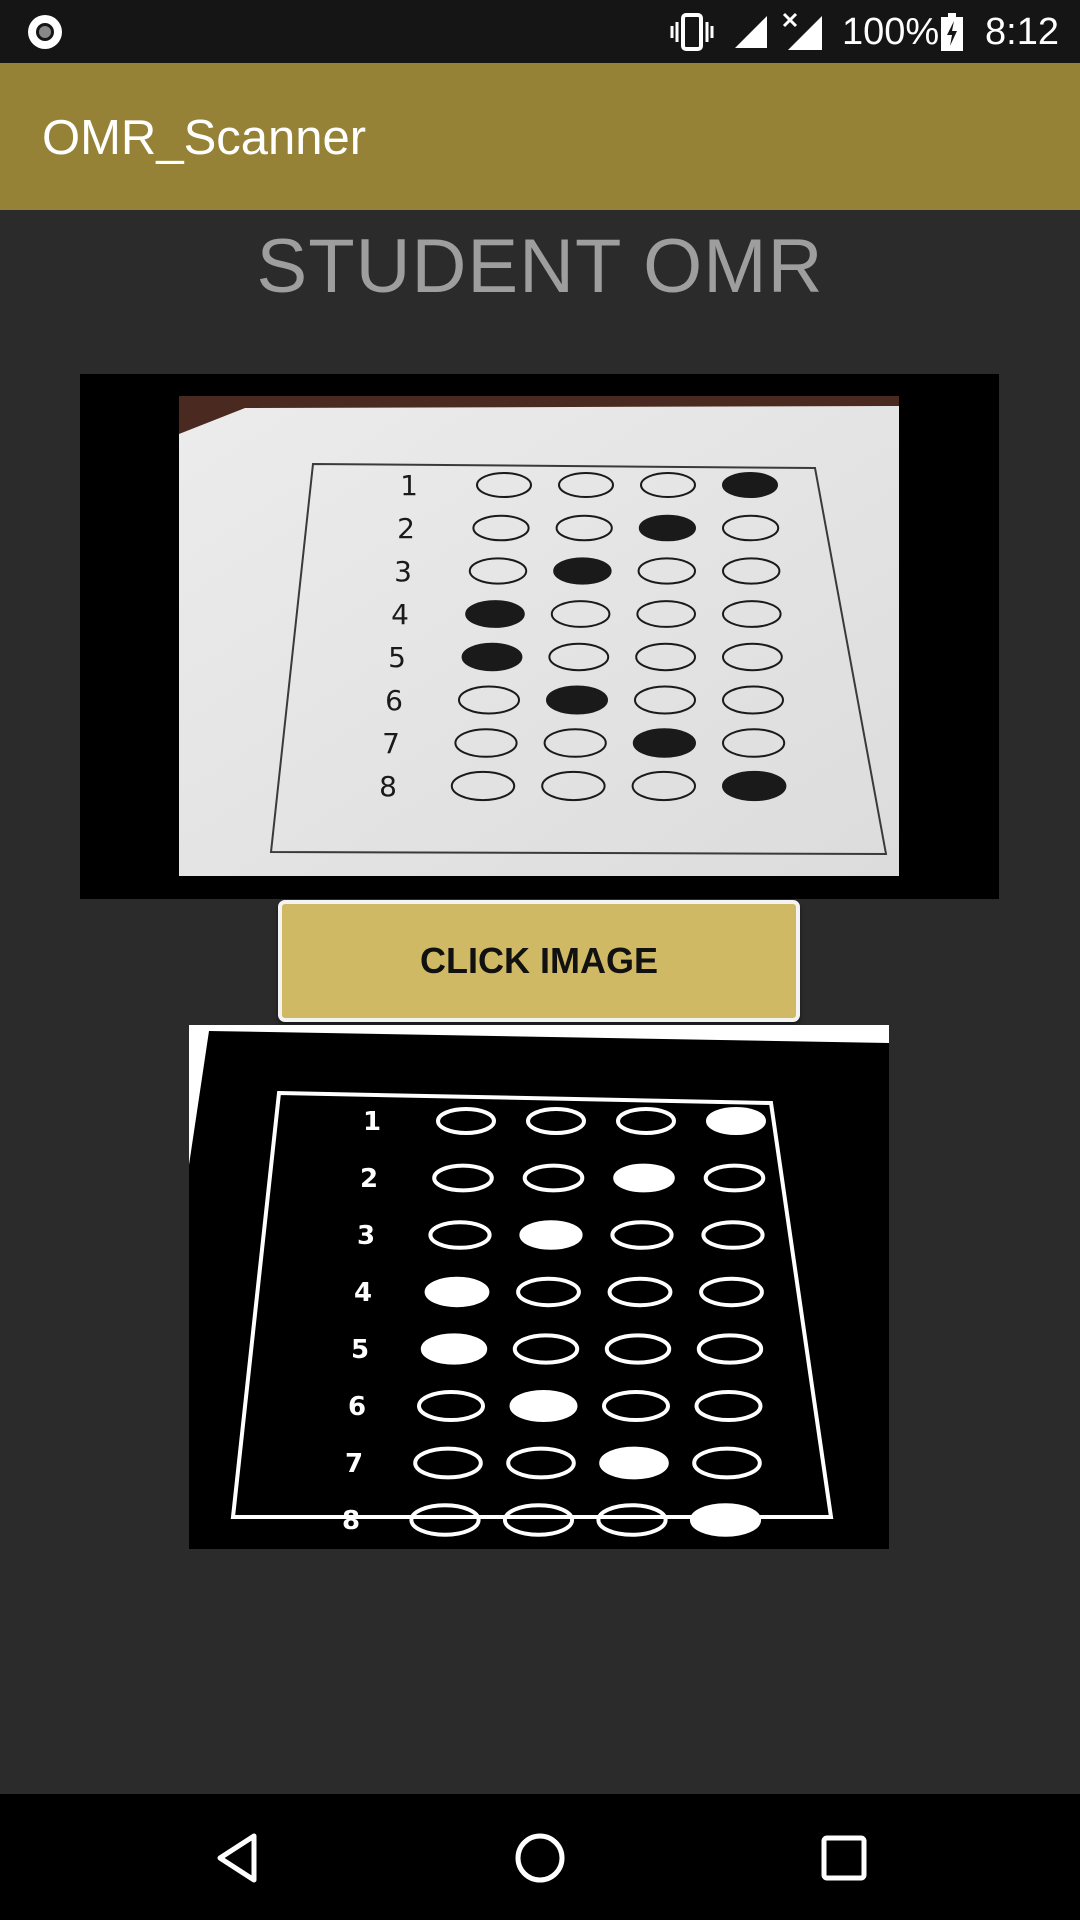 The image size is (1080, 1920). I want to click on navigation-bar, so click(540, 1857).